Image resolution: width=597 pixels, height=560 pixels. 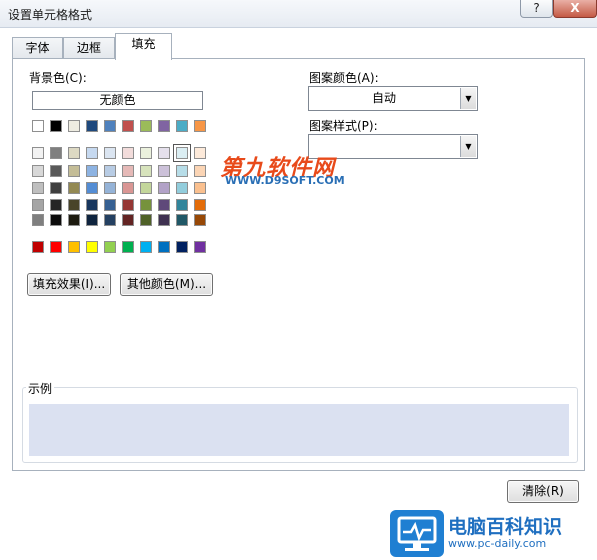 I want to click on no-color-button: 无颜色, so click(x=117, y=100).